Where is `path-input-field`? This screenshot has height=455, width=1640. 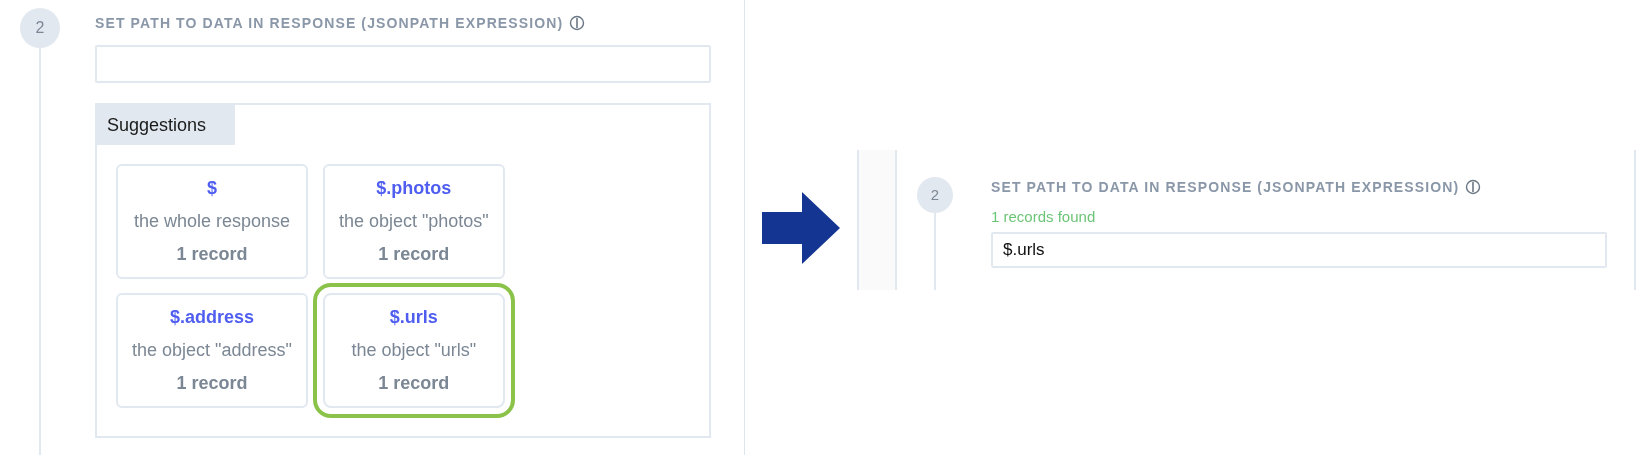 path-input-field is located at coordinates (403, 64).